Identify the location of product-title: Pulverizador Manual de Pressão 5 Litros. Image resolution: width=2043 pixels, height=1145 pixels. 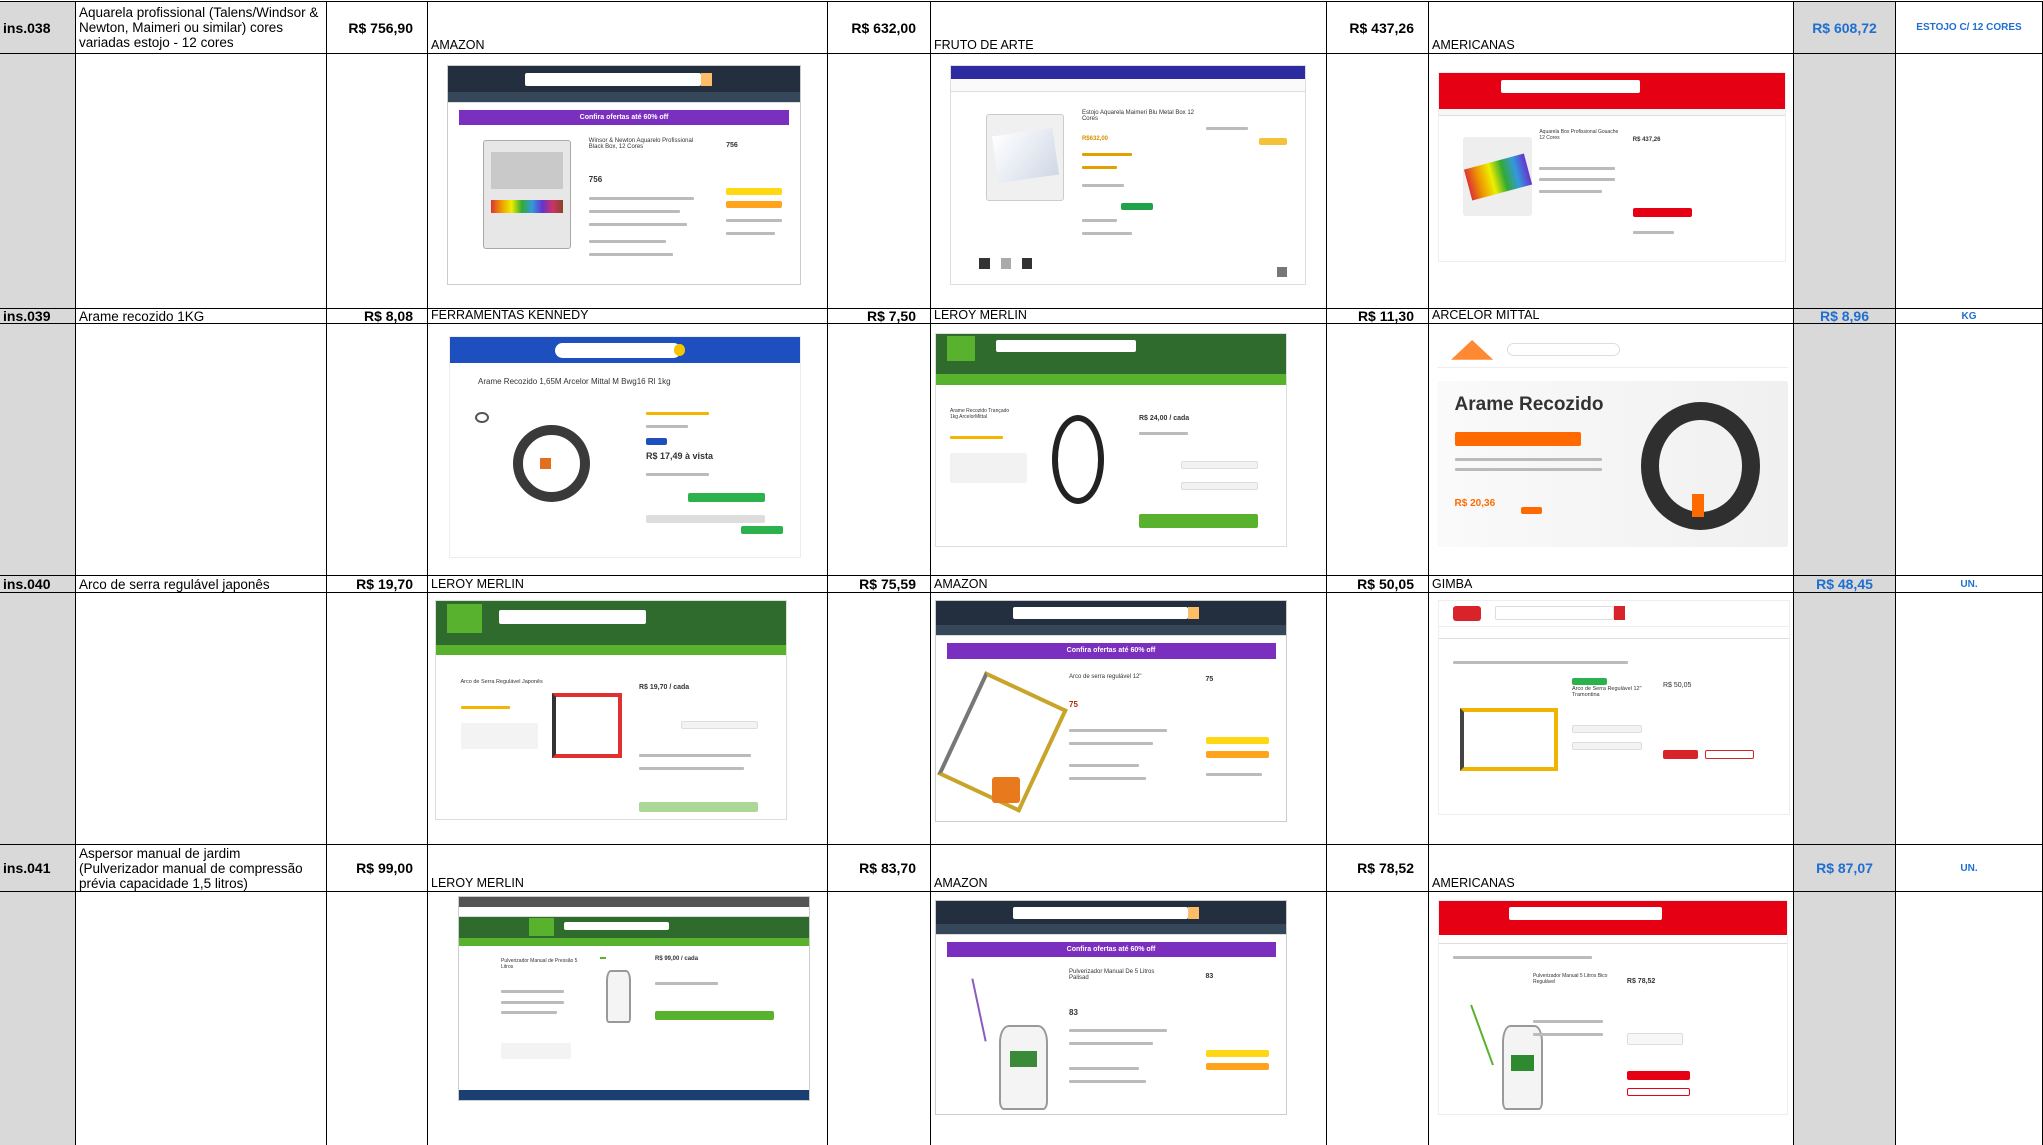
(539, 963).